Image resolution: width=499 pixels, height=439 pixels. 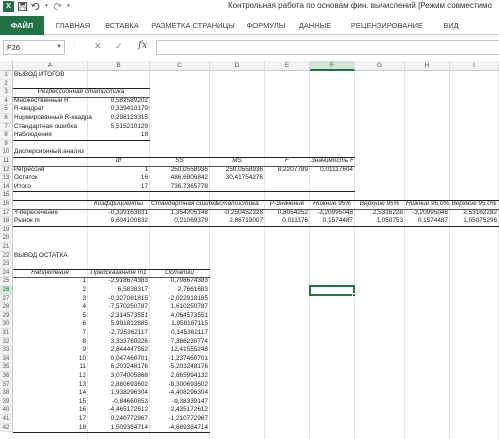 What do you see at coordinates (50, 170) in the screenshot?
I see `cell-a12: Регрессия` at bounding box center [50, 170].